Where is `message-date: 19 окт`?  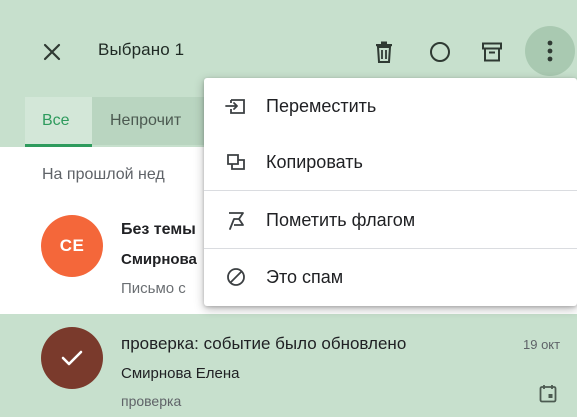
message-date: 19 окт is located at coordinates (542, 344).